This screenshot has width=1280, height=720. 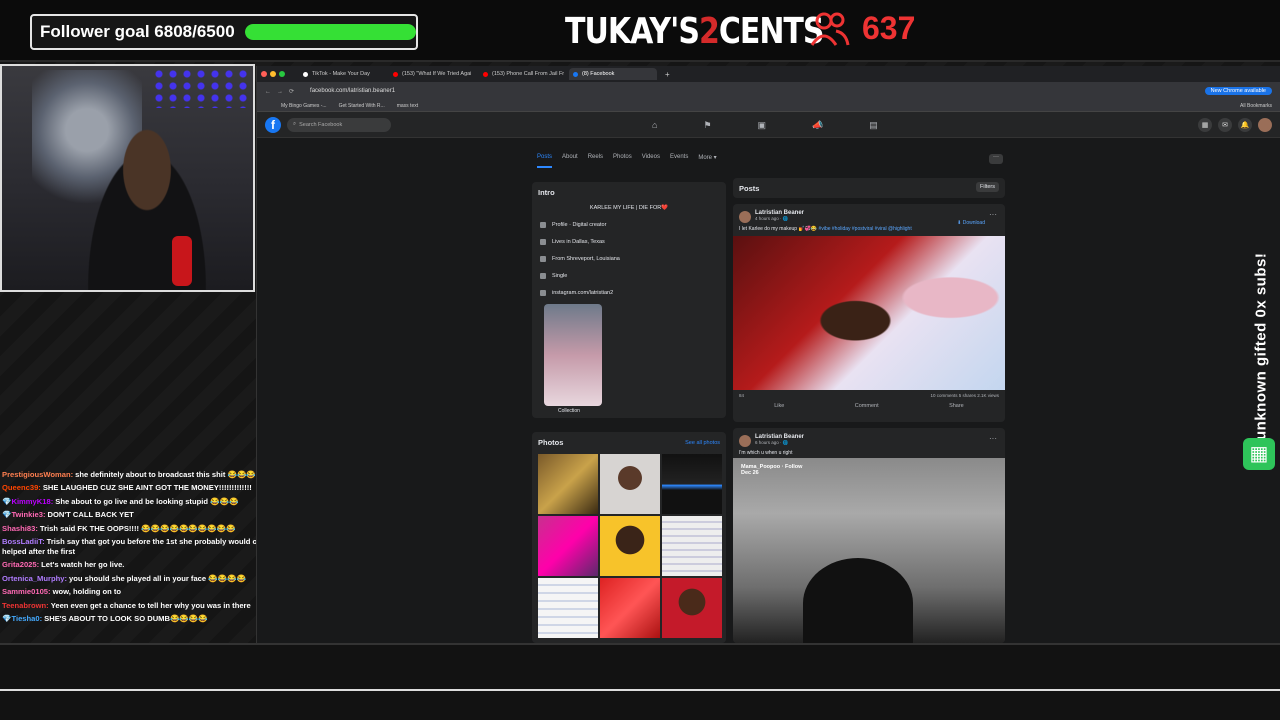 What do you see at coordinates (762, 125) in the screenshot?
I see `marketplace-icon: ▣` at bounding box center [762, 125].